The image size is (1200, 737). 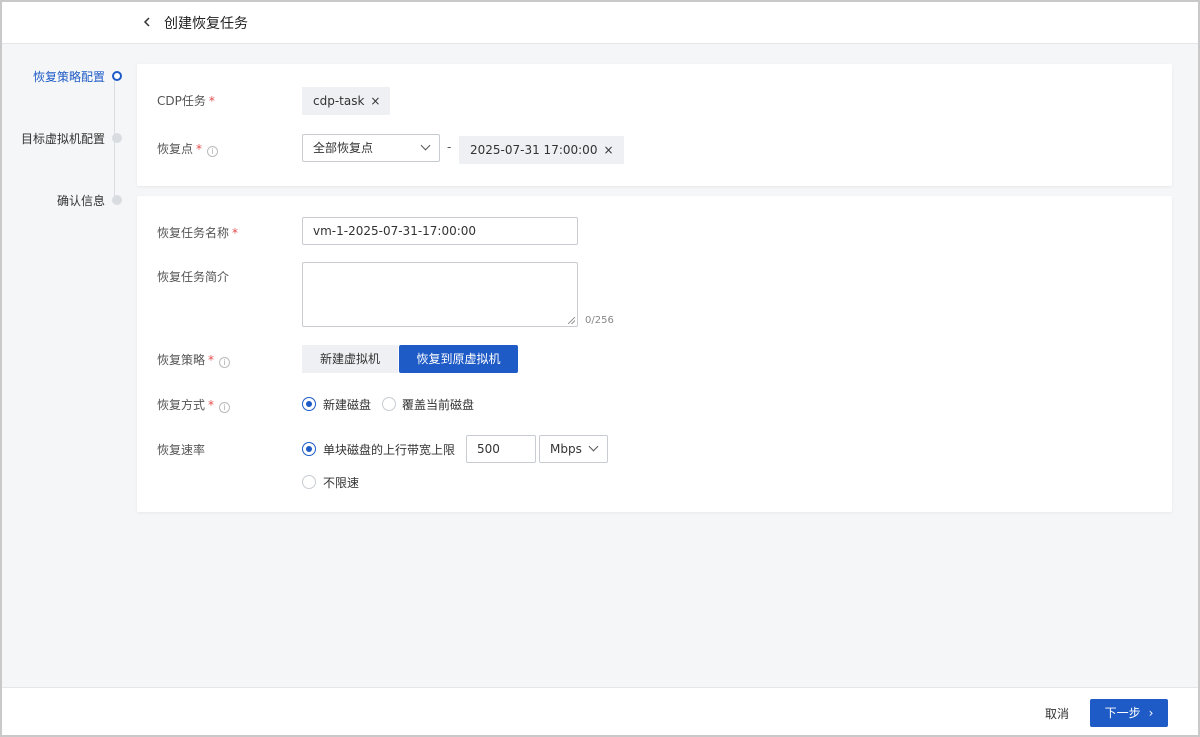 I want to click on next-step-label: 下一步, so click(x=1122, y=713).